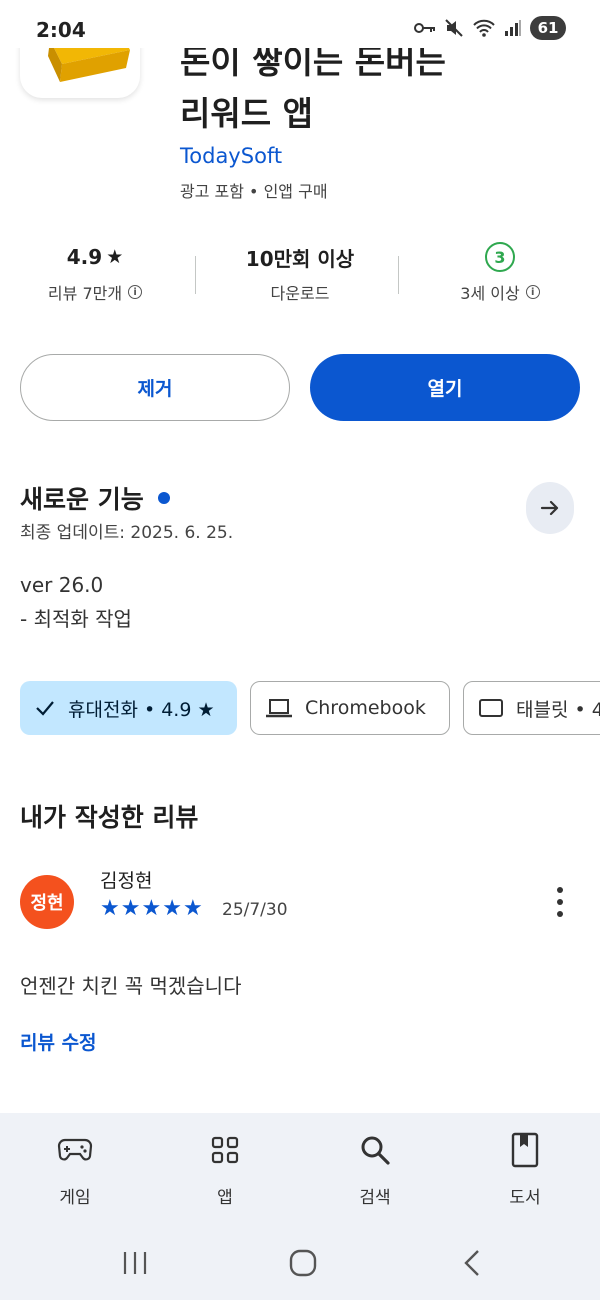  I want to click on review-text: 언젠간 치킨 꼭 먹겠습니다, so click(131, 986).